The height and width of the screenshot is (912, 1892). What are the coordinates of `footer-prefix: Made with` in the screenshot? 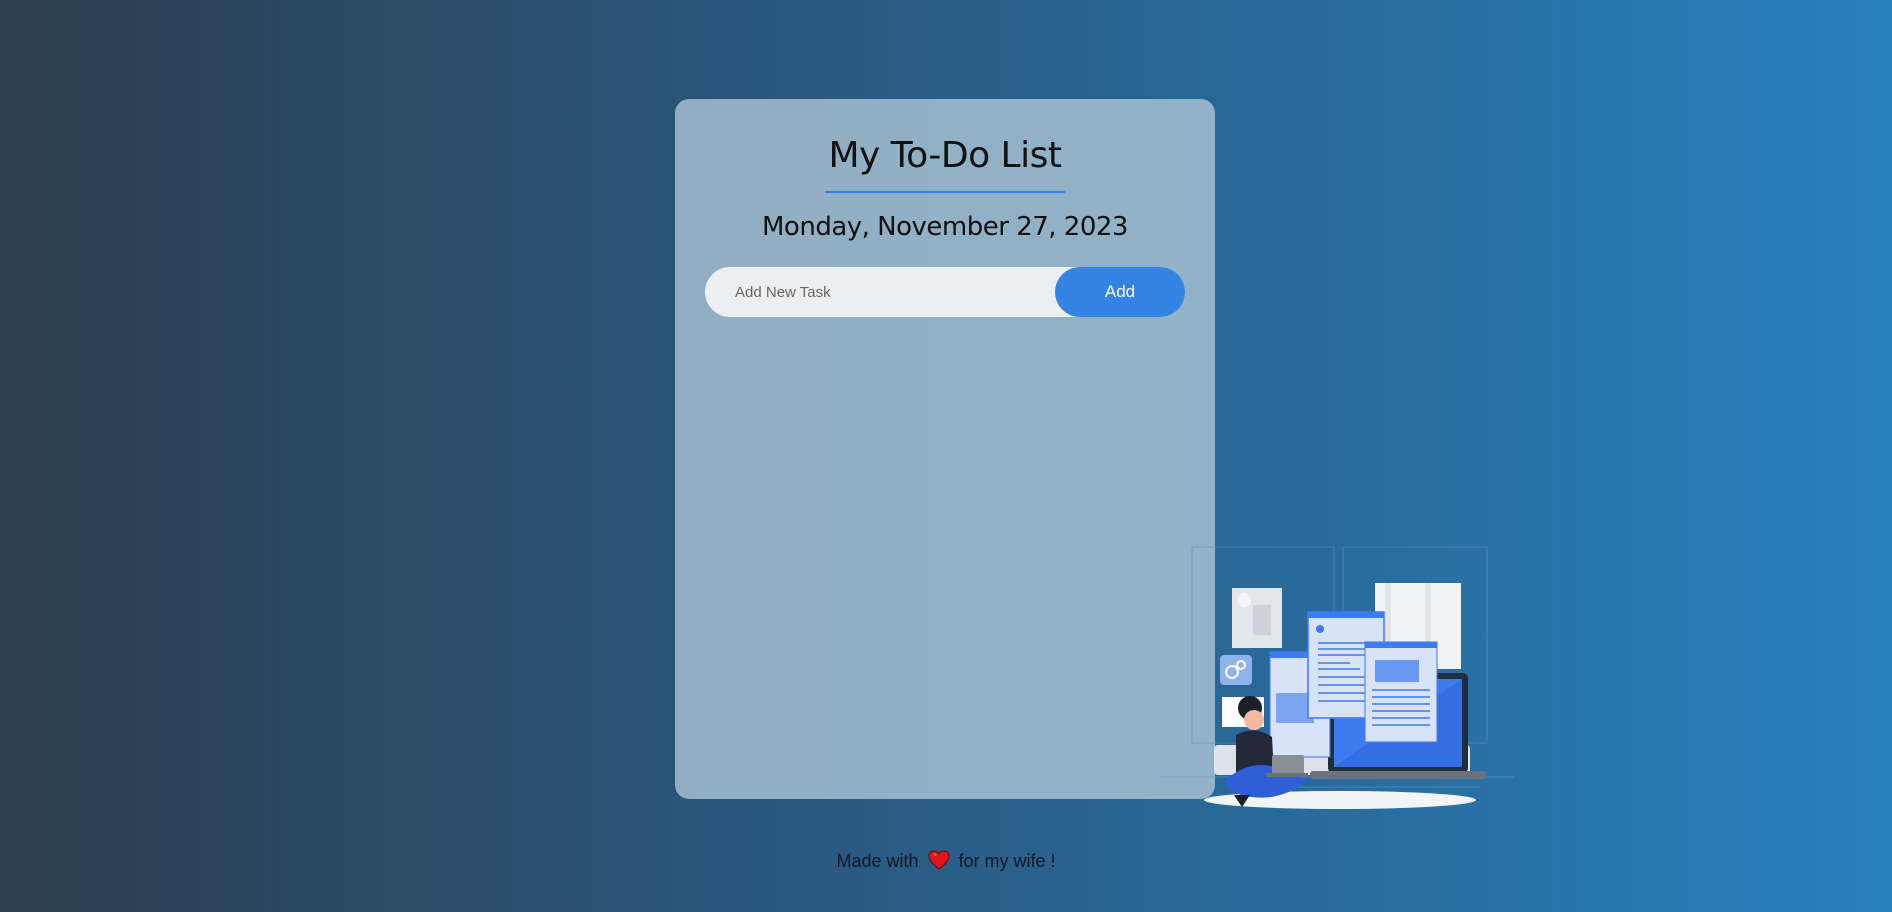 It's located at (877, 861).